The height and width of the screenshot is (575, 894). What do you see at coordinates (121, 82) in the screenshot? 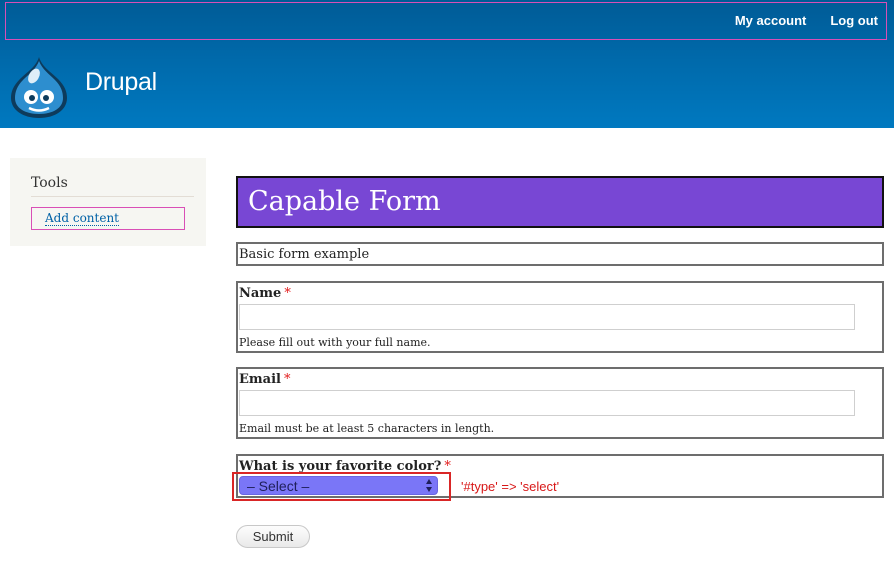
I see `site-name: Drupal` at bounding box center [121, 82].